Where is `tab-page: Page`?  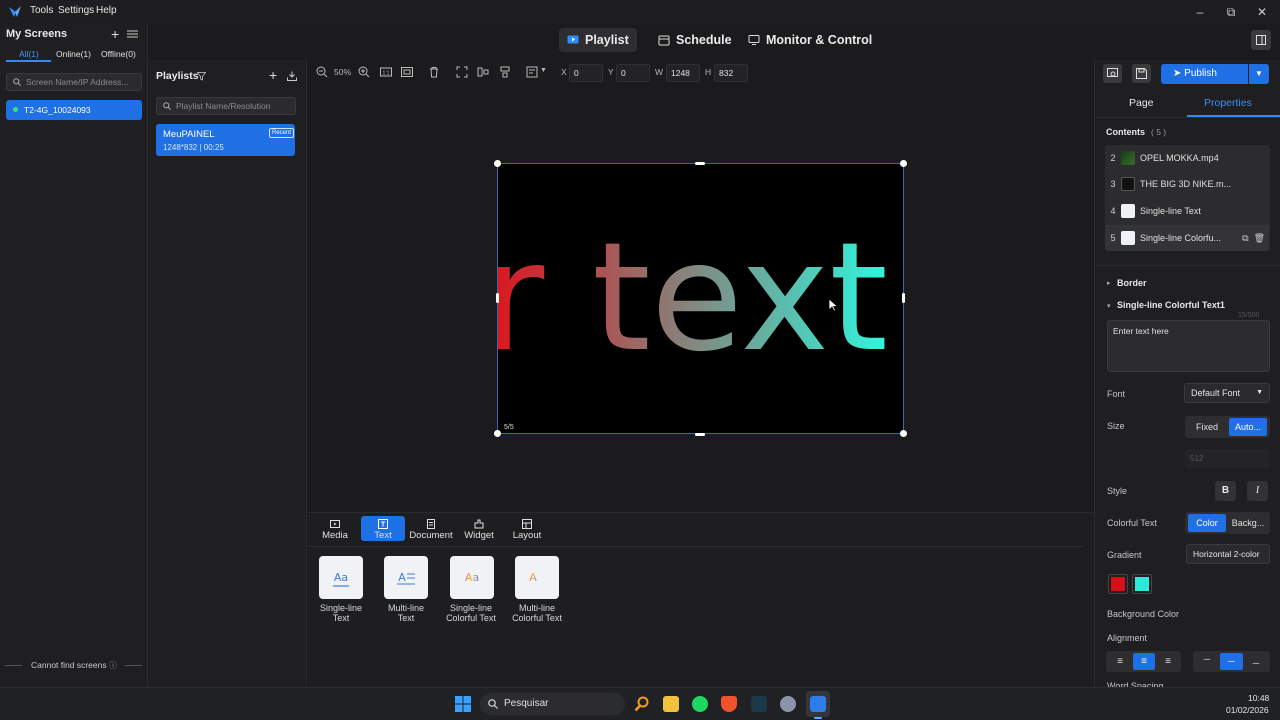
tab-page: Page is located at coordinates (1141, 103).